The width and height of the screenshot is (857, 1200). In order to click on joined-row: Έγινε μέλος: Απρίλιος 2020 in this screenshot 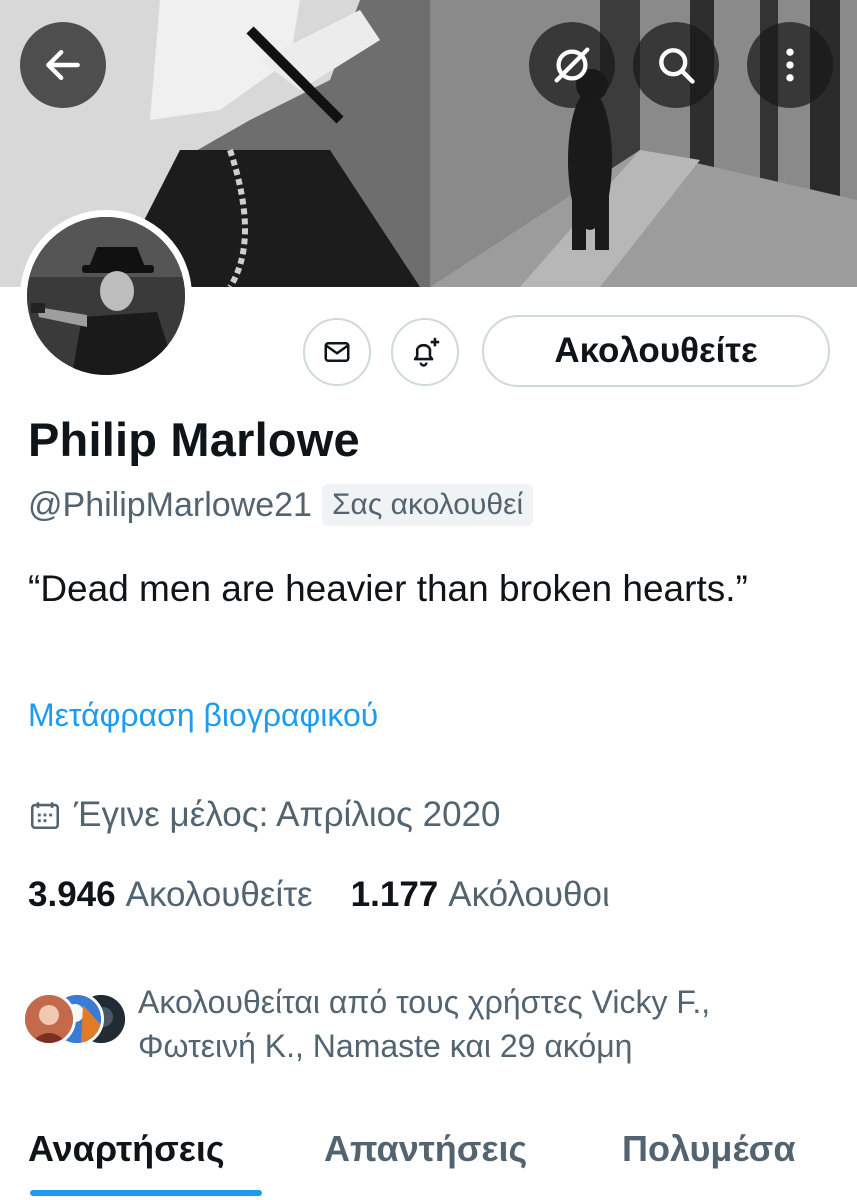, I will do `click(264, 815)`.